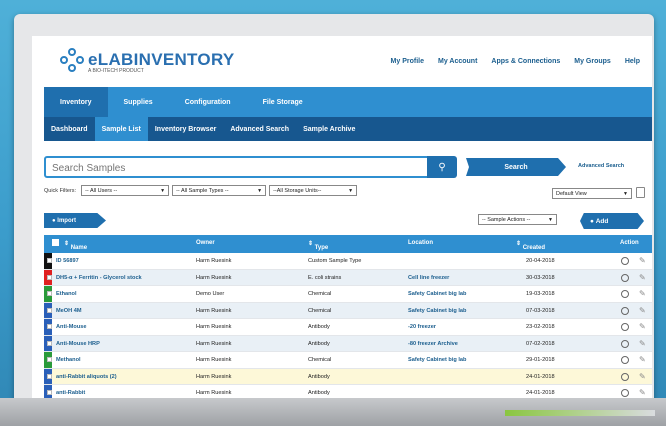 Image resolution: width=666 pixels, height=426 pixels. What do you see at coordinates (242, 168) in the screenshot?
I see `search-input` at bounding box center [242, 168].